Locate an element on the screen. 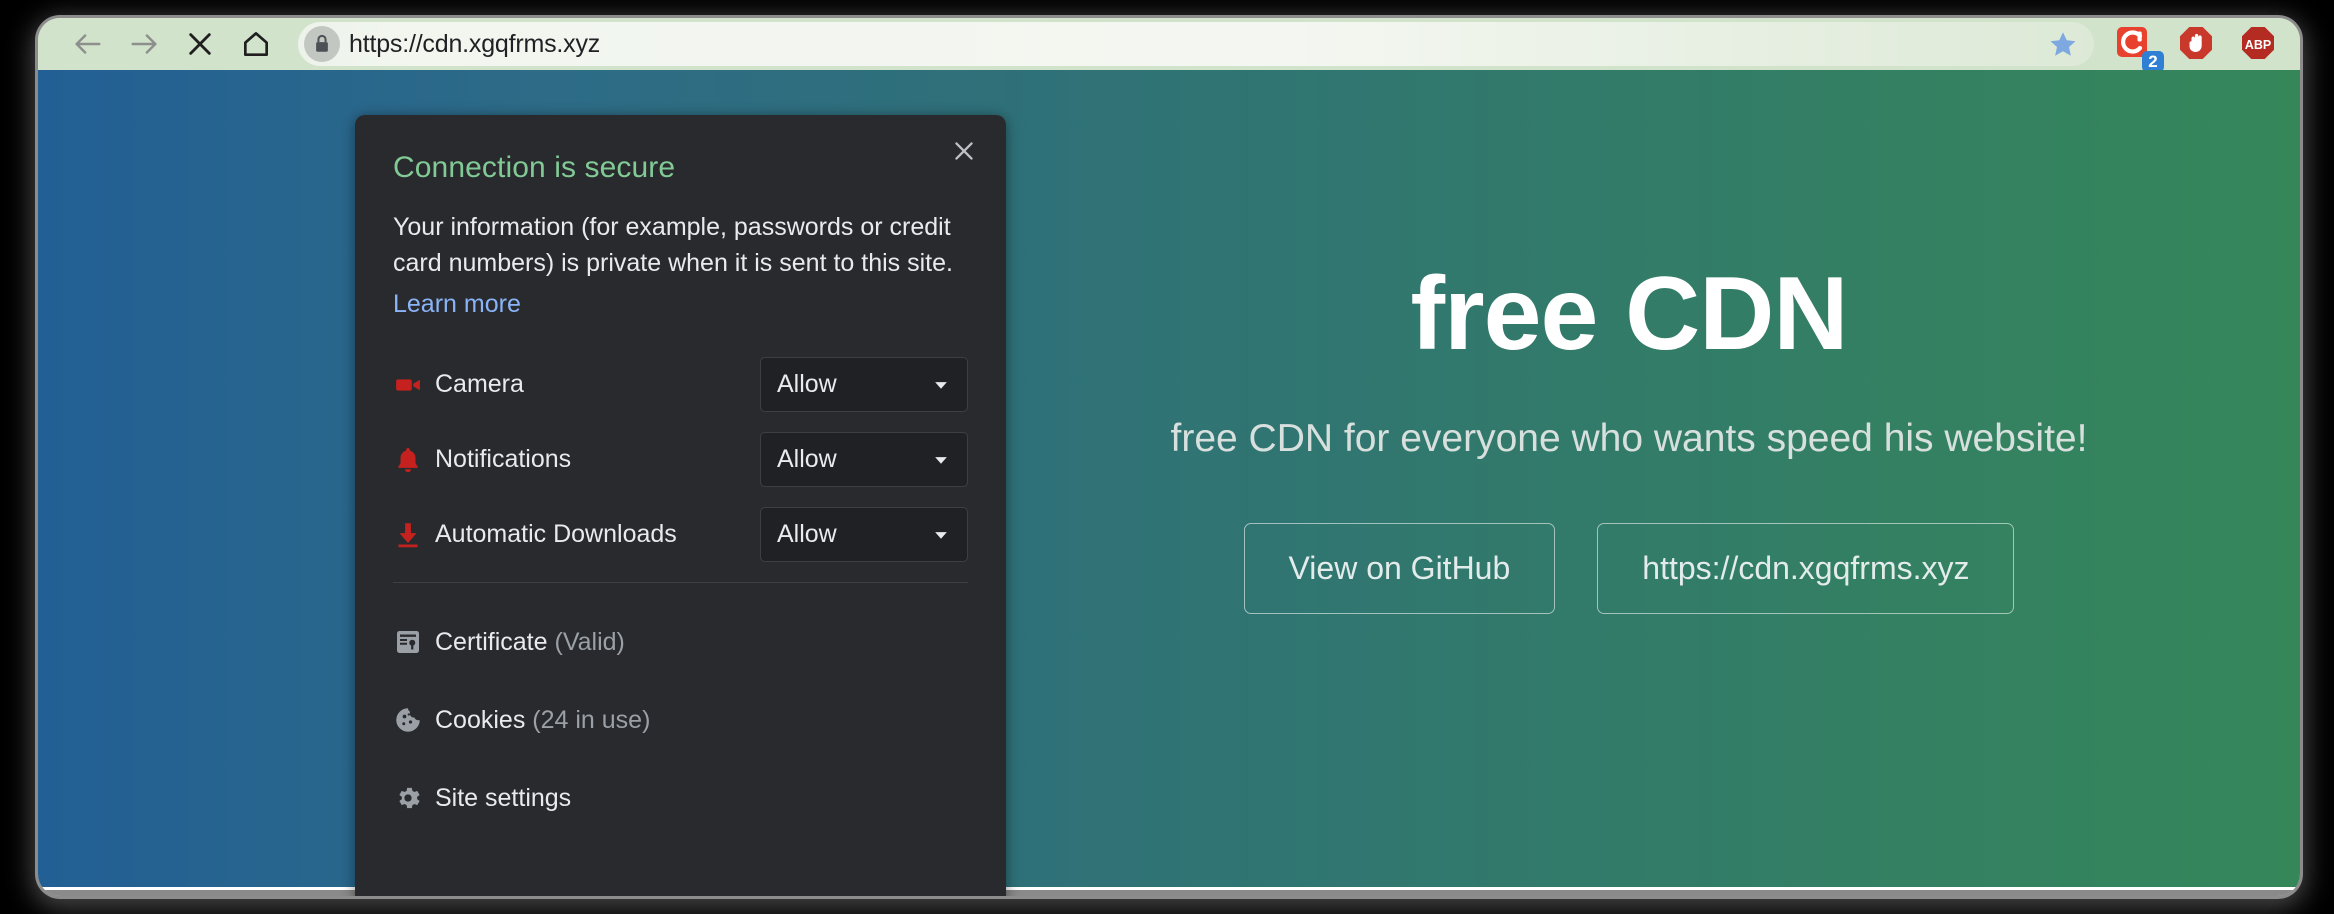 This screenshot has width=2334, height=914. bookmark-star-button is located at coordinates (2063, 44).